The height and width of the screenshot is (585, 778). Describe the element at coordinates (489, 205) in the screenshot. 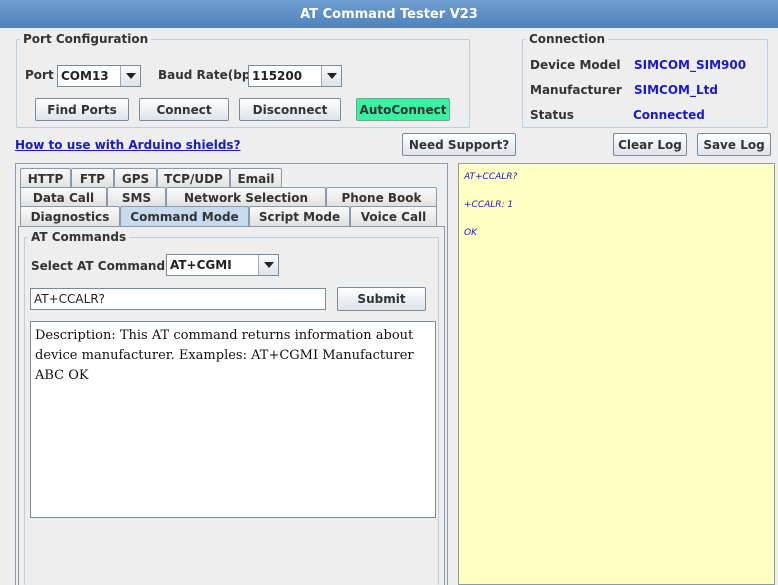

I see `log-line: +CCALR: 1` at that location.